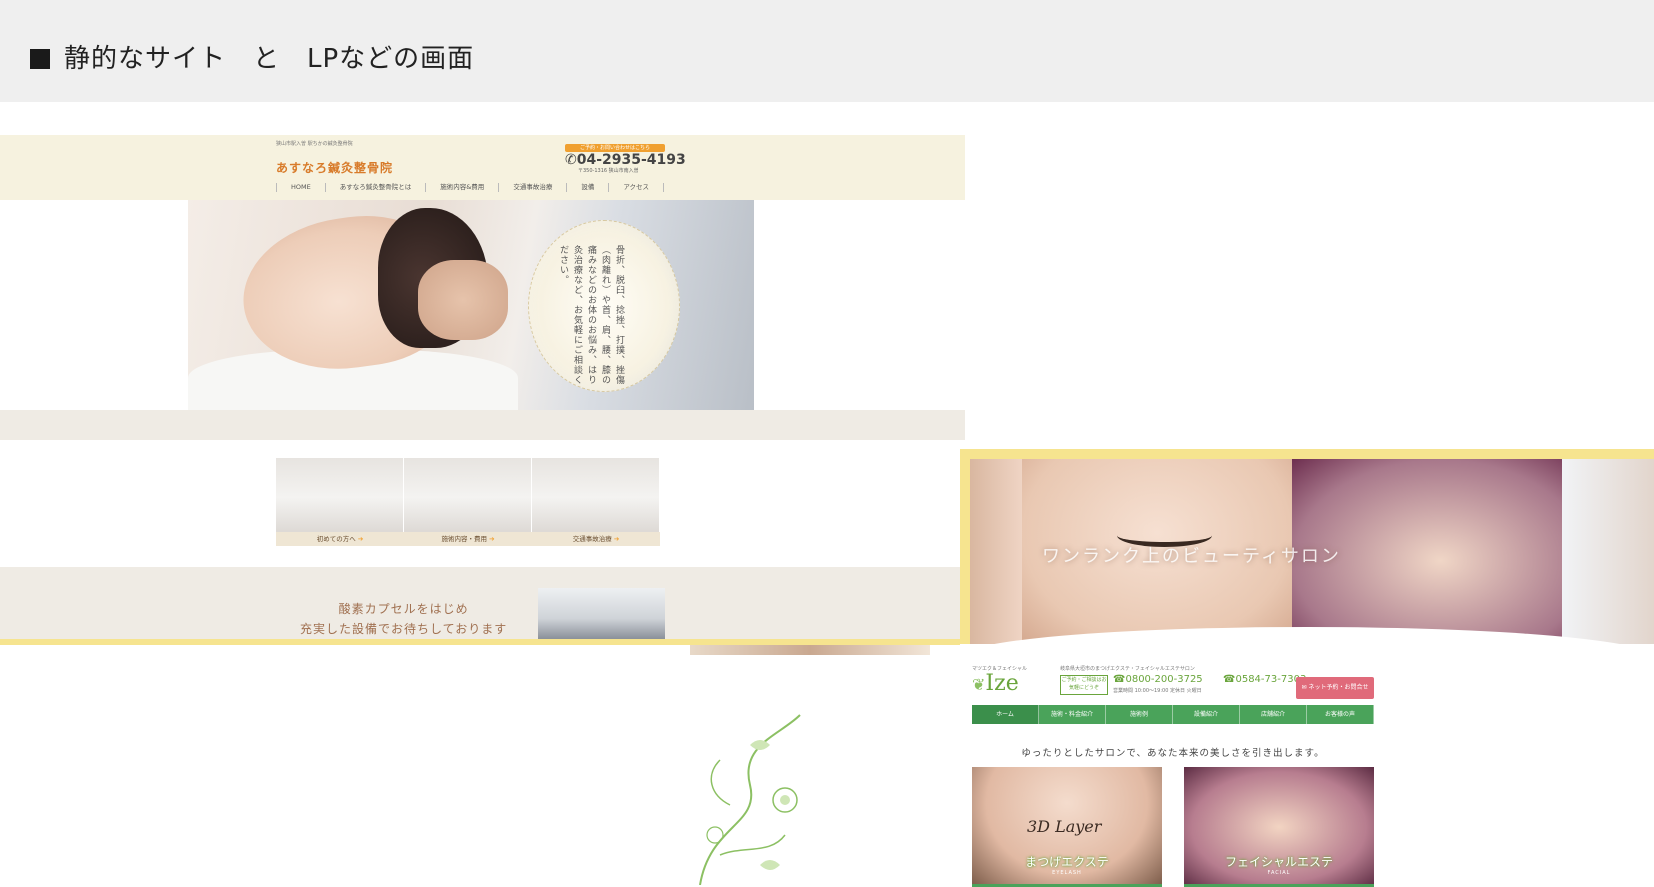 The width and height of the screenshot is (1654, 887). I want to click on salon-phone-1-number: 0800-200-3725, so click(1164, 679).